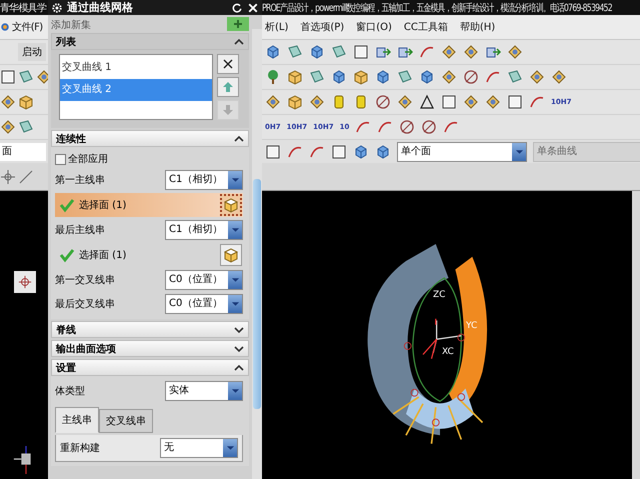 The image size is (640, 479). What do you see at coordinates (100, 7) in the screenshot?
I see `dialog-title: 通过曲线网格` at bounding box center [100, 7].